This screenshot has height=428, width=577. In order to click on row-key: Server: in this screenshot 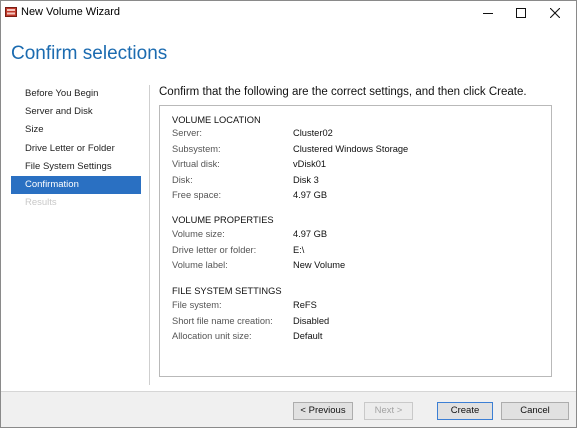, I will do `click(187, 133)`.